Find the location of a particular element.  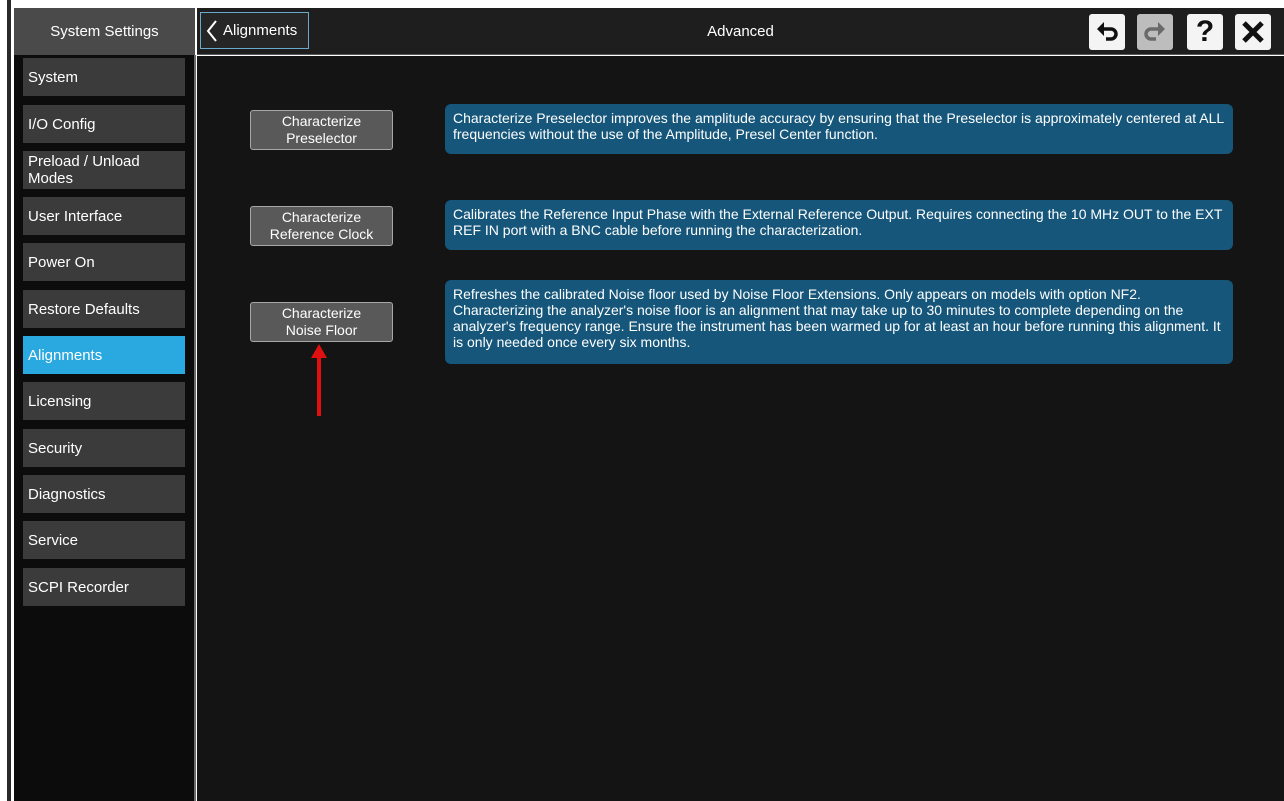

left-edge is located at coordinates (6, 400).